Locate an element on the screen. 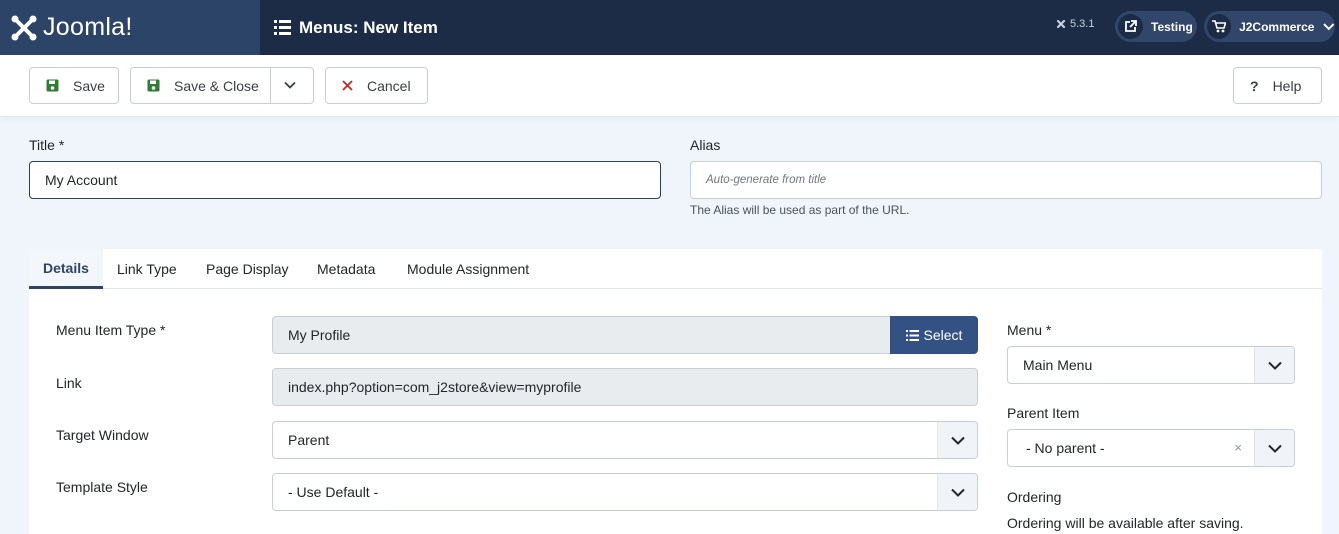 The height and width of the screenshot is (534, 1339). cart-icon is located at coordinates (1219, 26).